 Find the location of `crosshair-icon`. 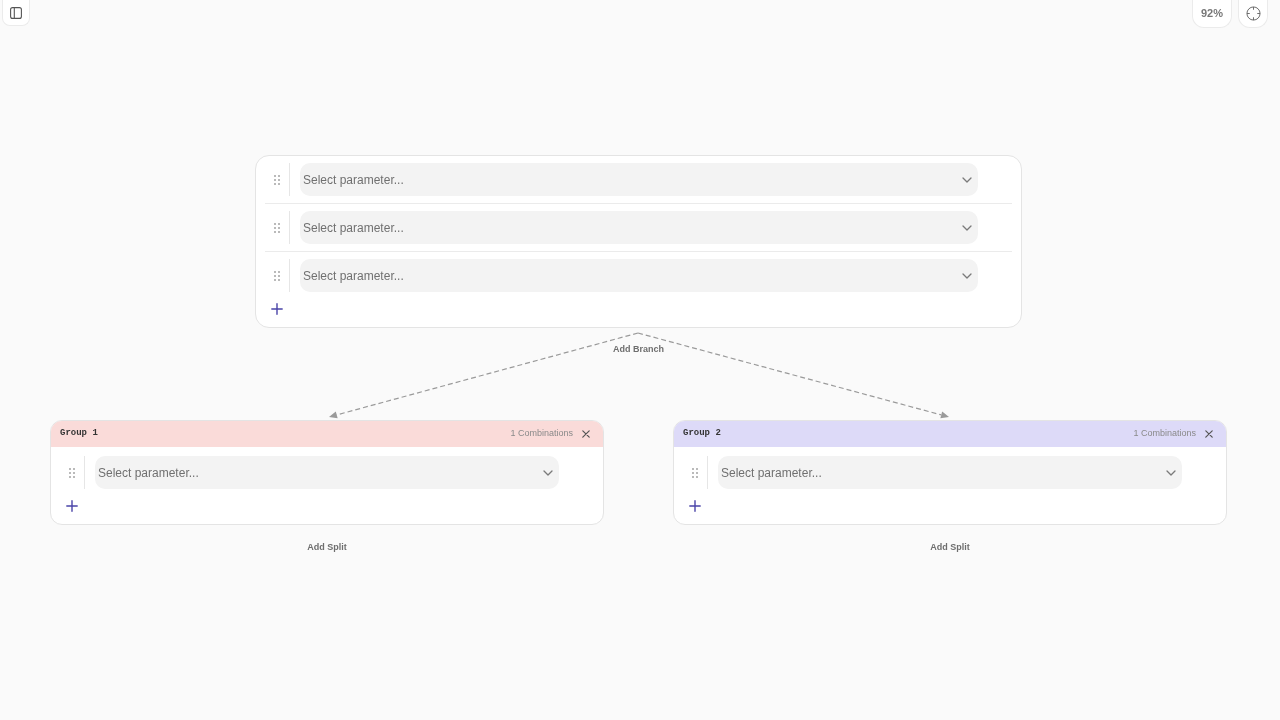

crosshair-icon is located at coordinates (1253, 13).